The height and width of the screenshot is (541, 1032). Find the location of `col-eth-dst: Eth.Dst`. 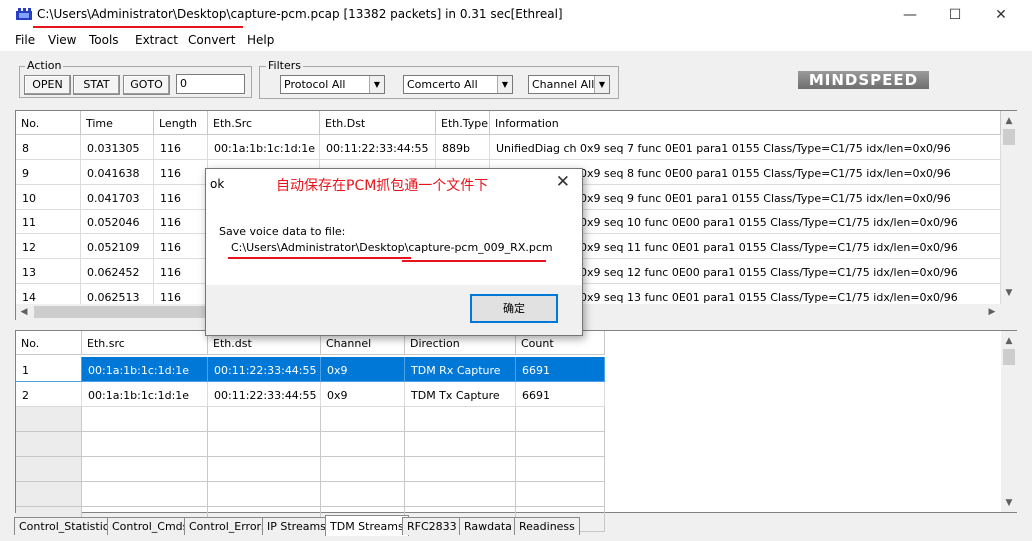

col-eth-dst: Eth.Dst is located at coordinates (378, 123).